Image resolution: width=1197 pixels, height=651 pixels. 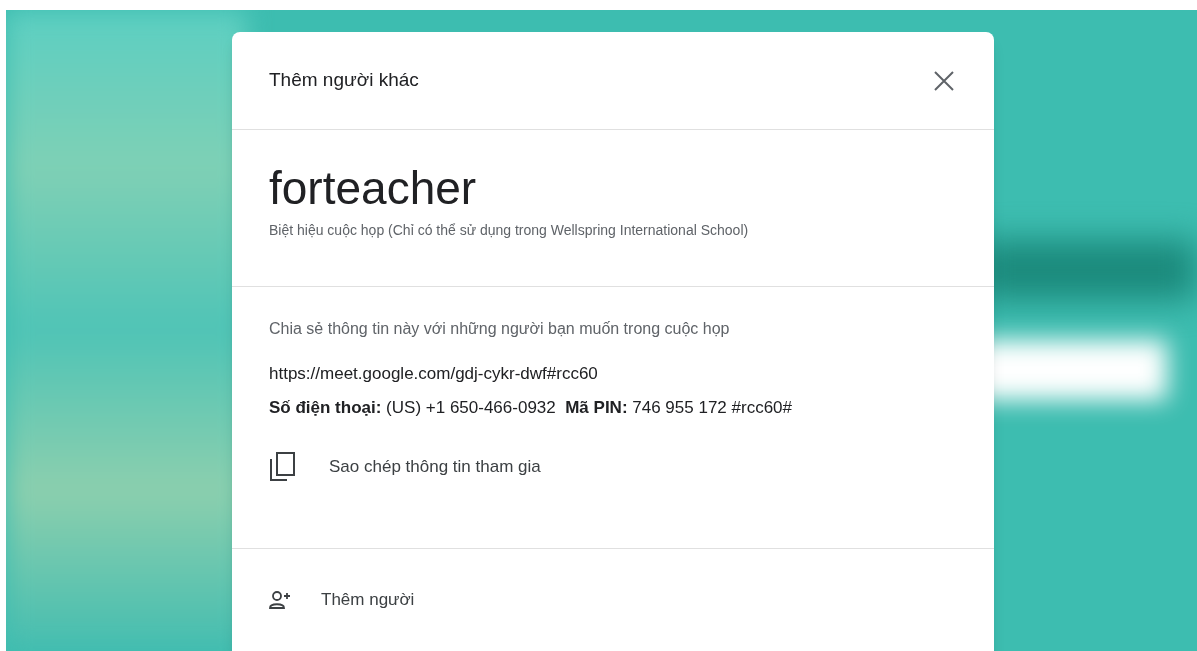 What do you see at coordinates (344, 80) in the screenshot?
I see `dialog-title: Thêm người khác` at bounding box center [344, 80].